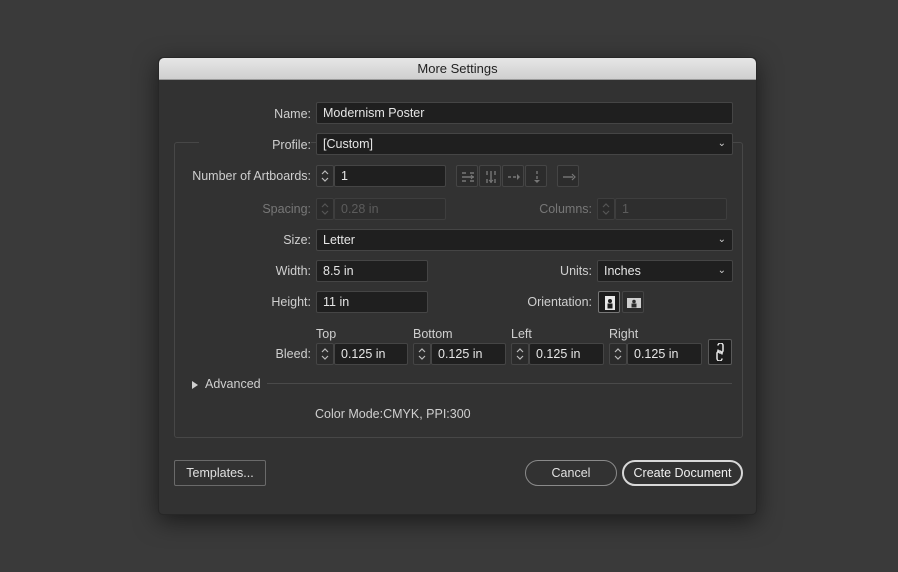 This screenshot has height=572, width=898. What do you see at coordinates (566, 354) in the screenshot?
I see `bleed-left-input: 0.125 in` at bounding box center [566, 354].